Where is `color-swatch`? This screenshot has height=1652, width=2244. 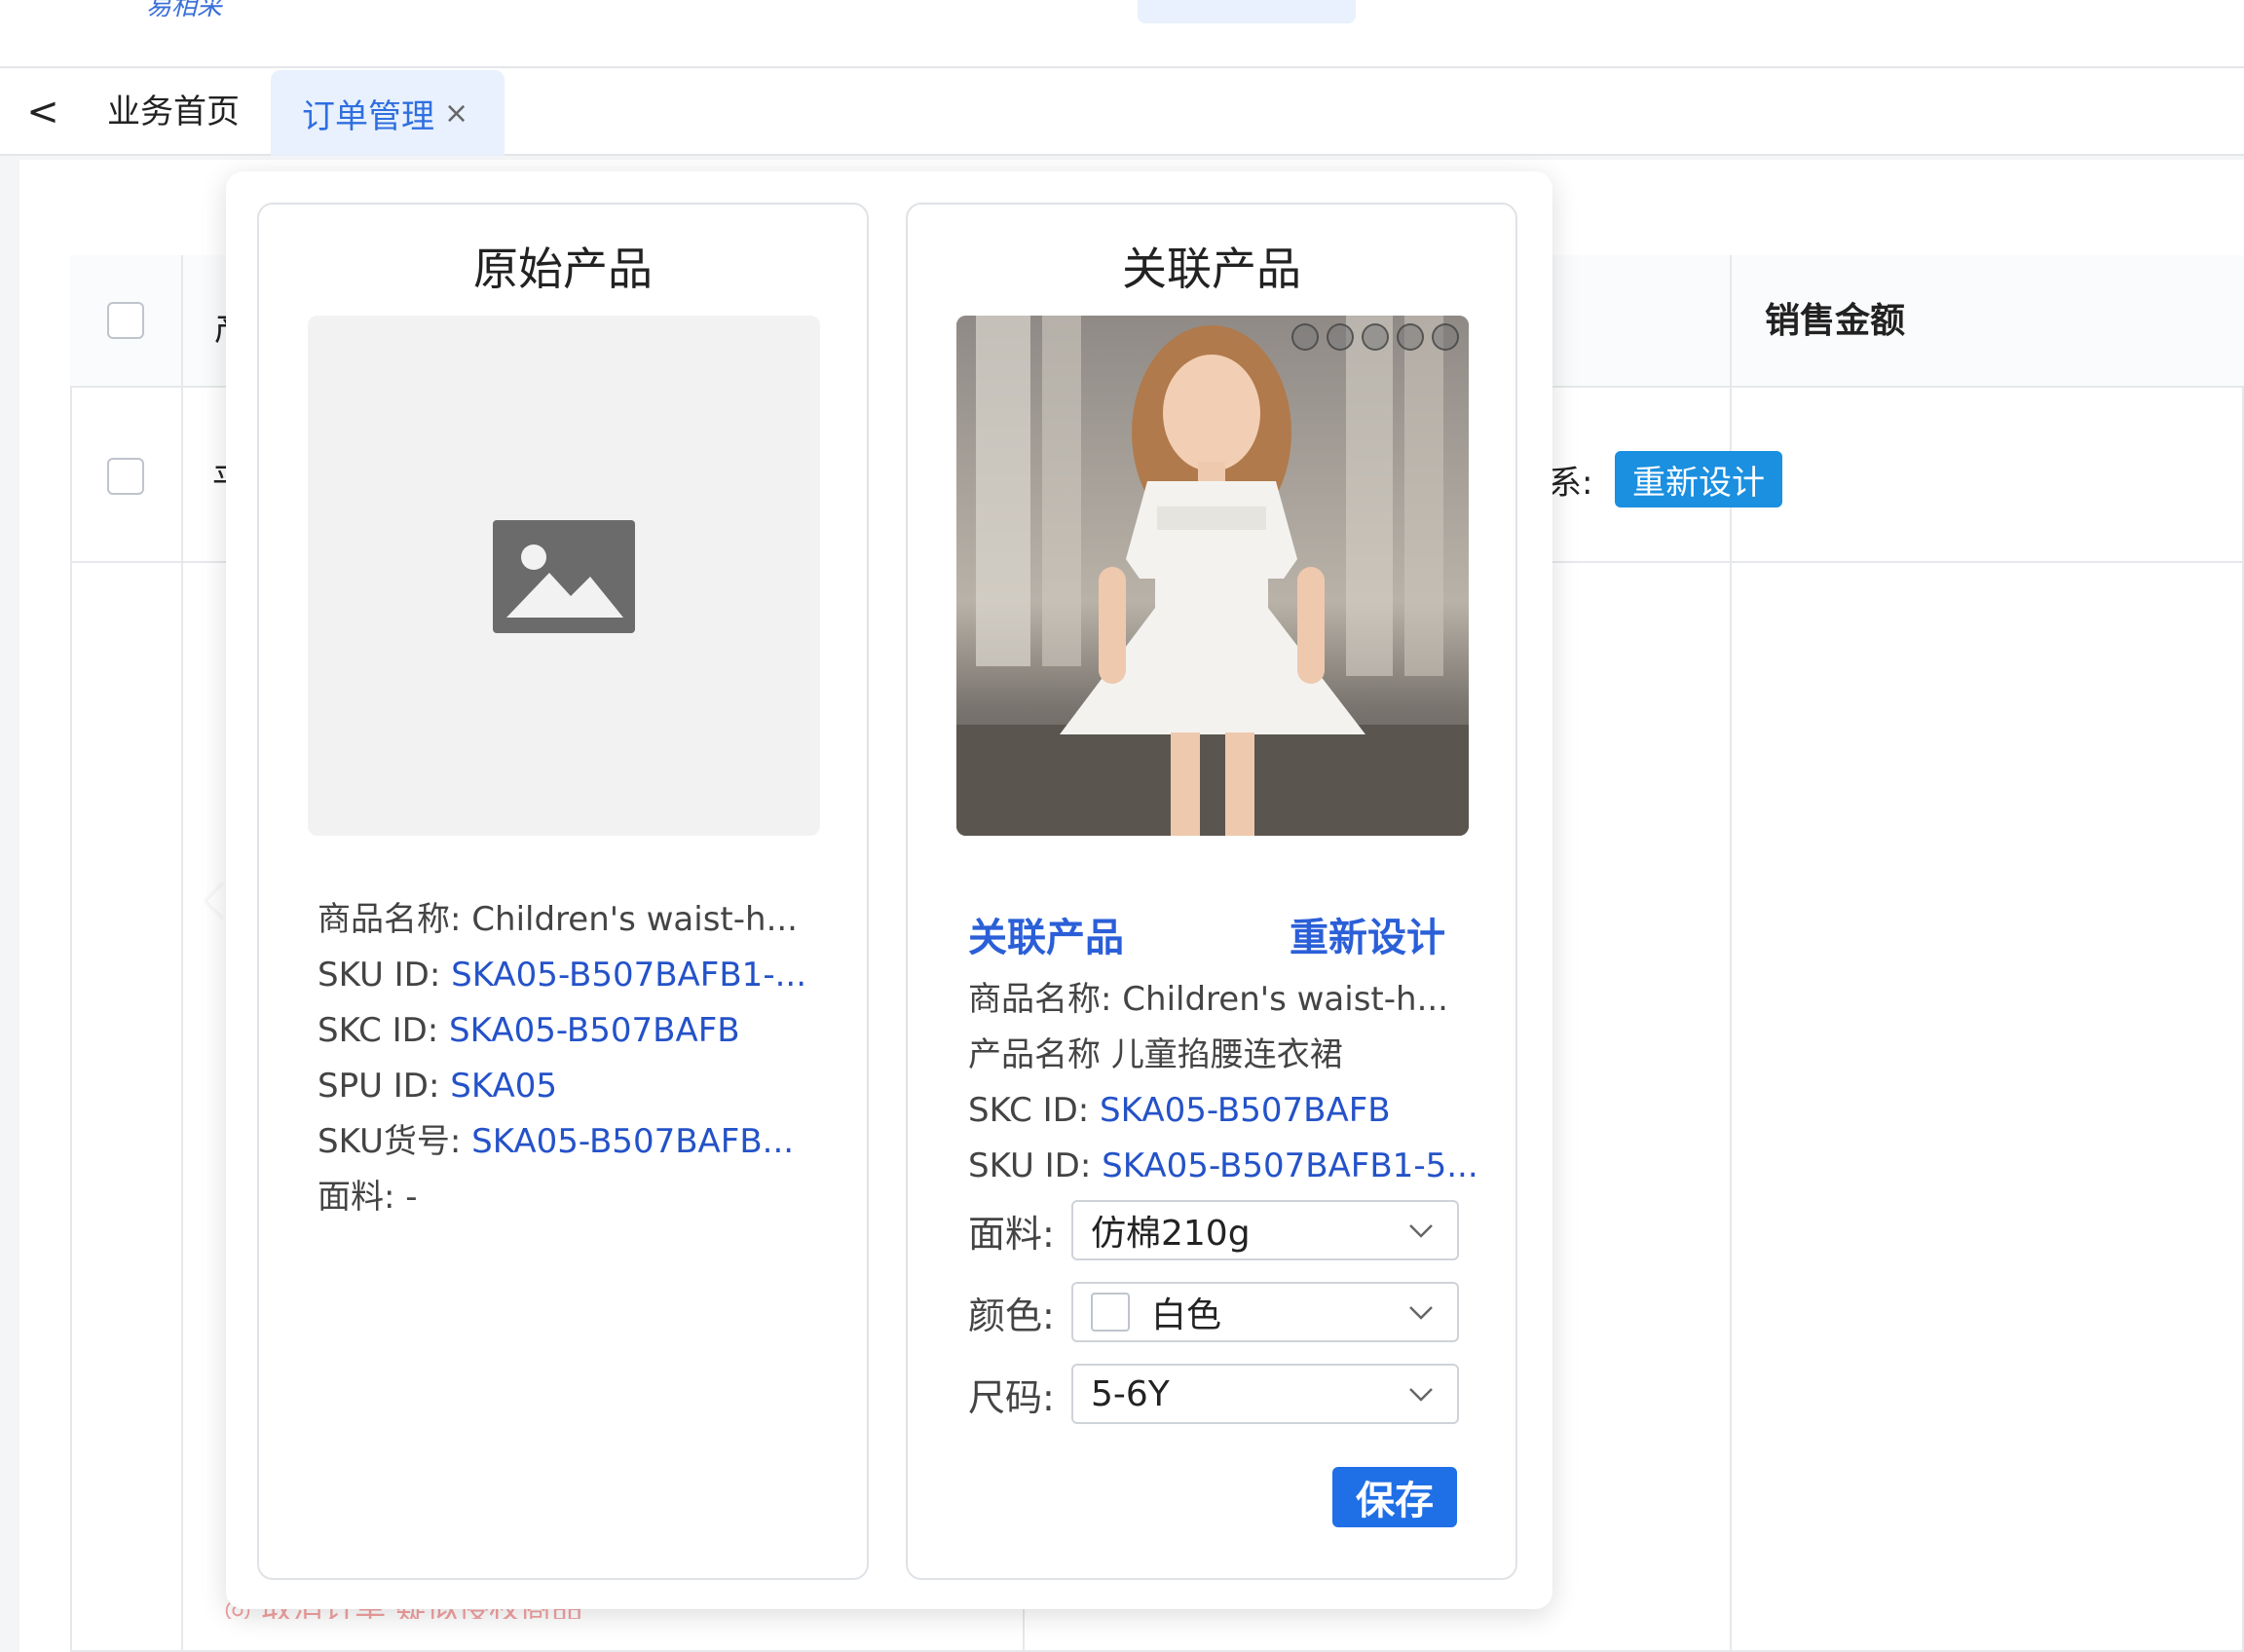
color-swatch is located at coordinates (1110, 1312).